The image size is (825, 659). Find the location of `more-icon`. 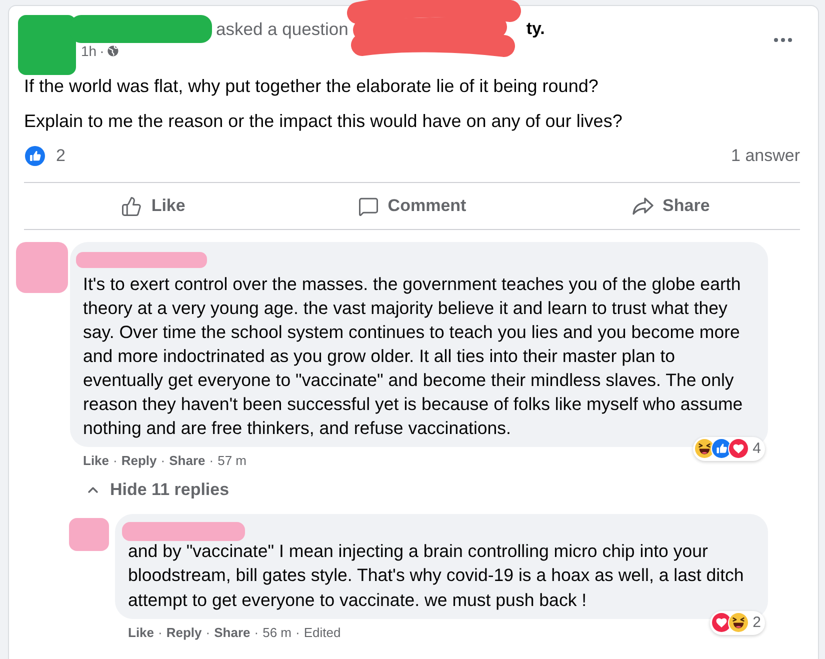

more-icon is located at coordinates (783, 40).